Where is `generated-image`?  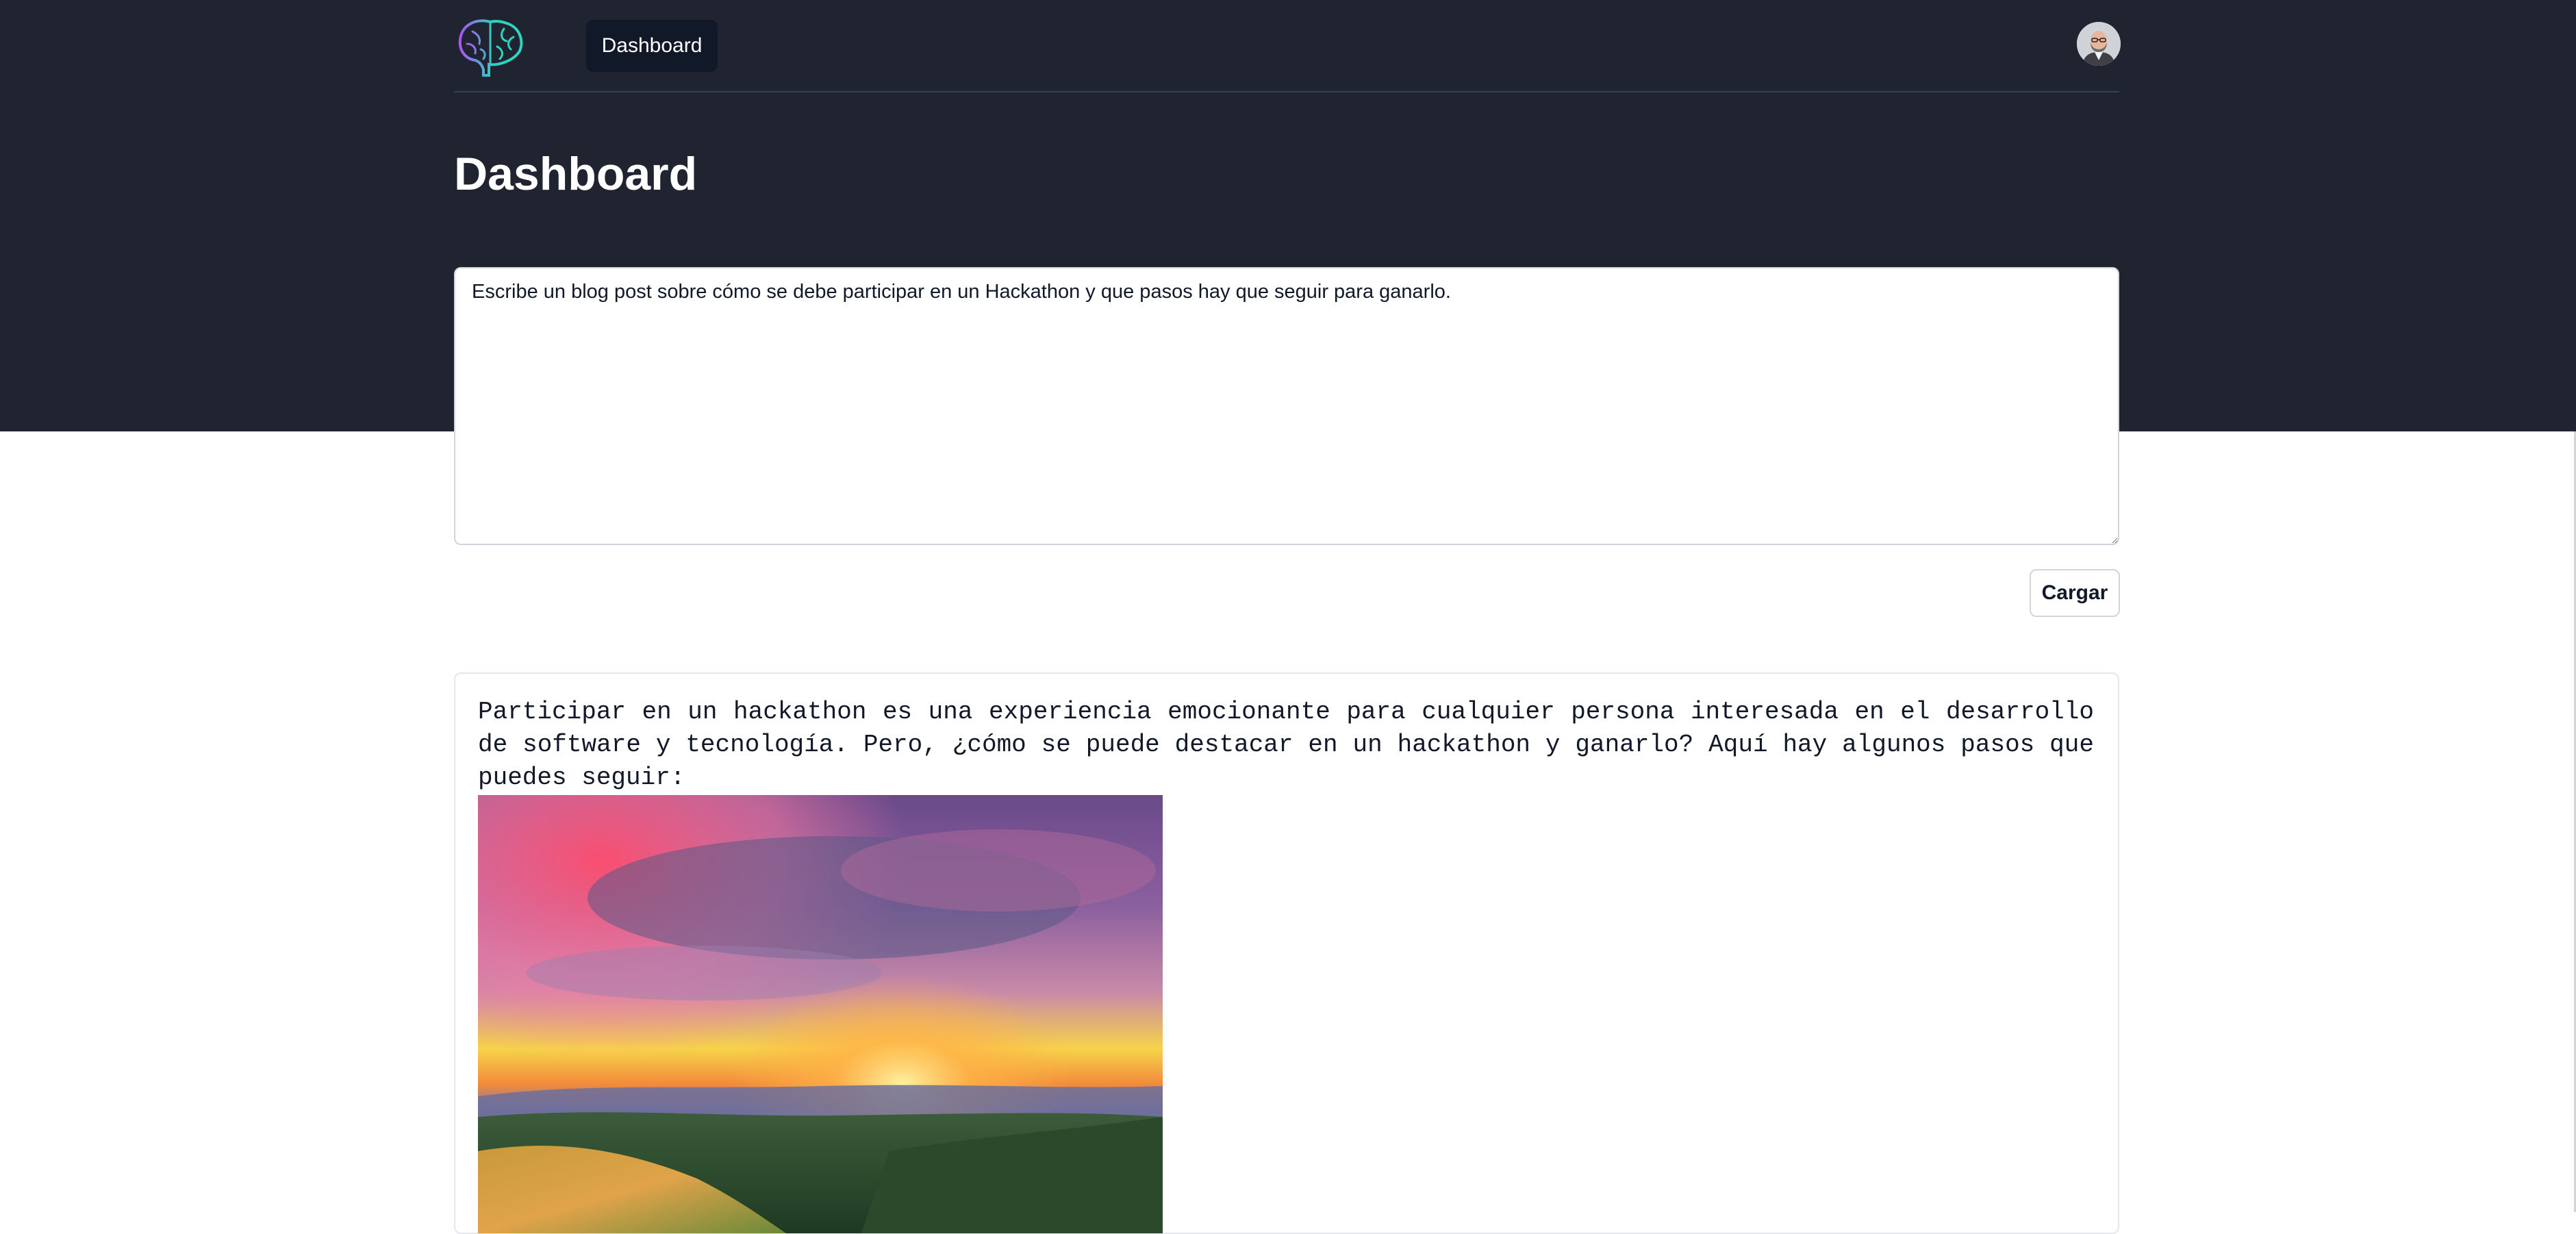 generated-image is located at coordinates (821, 1014).